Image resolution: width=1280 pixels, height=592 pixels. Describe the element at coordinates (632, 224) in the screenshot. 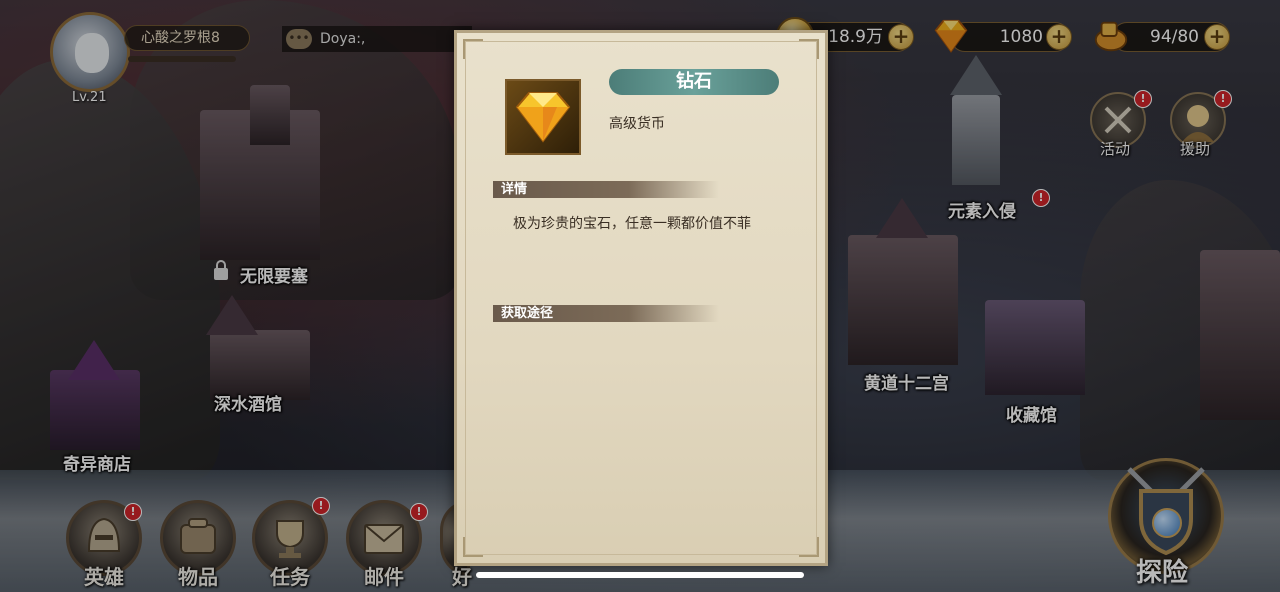

I see `item-description: 极为珍贵的宝石，任意一颗都价值不菲` at that location.